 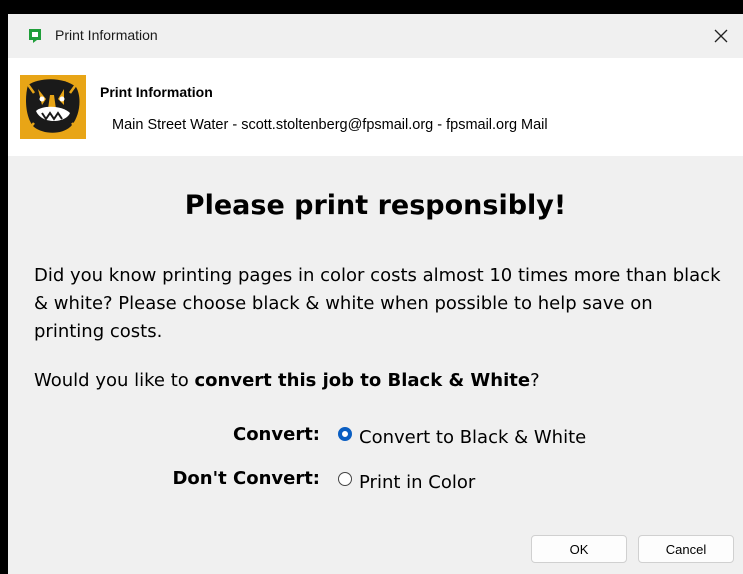 I want to click on tiger-logo-icon, so click(x=53, y=107).